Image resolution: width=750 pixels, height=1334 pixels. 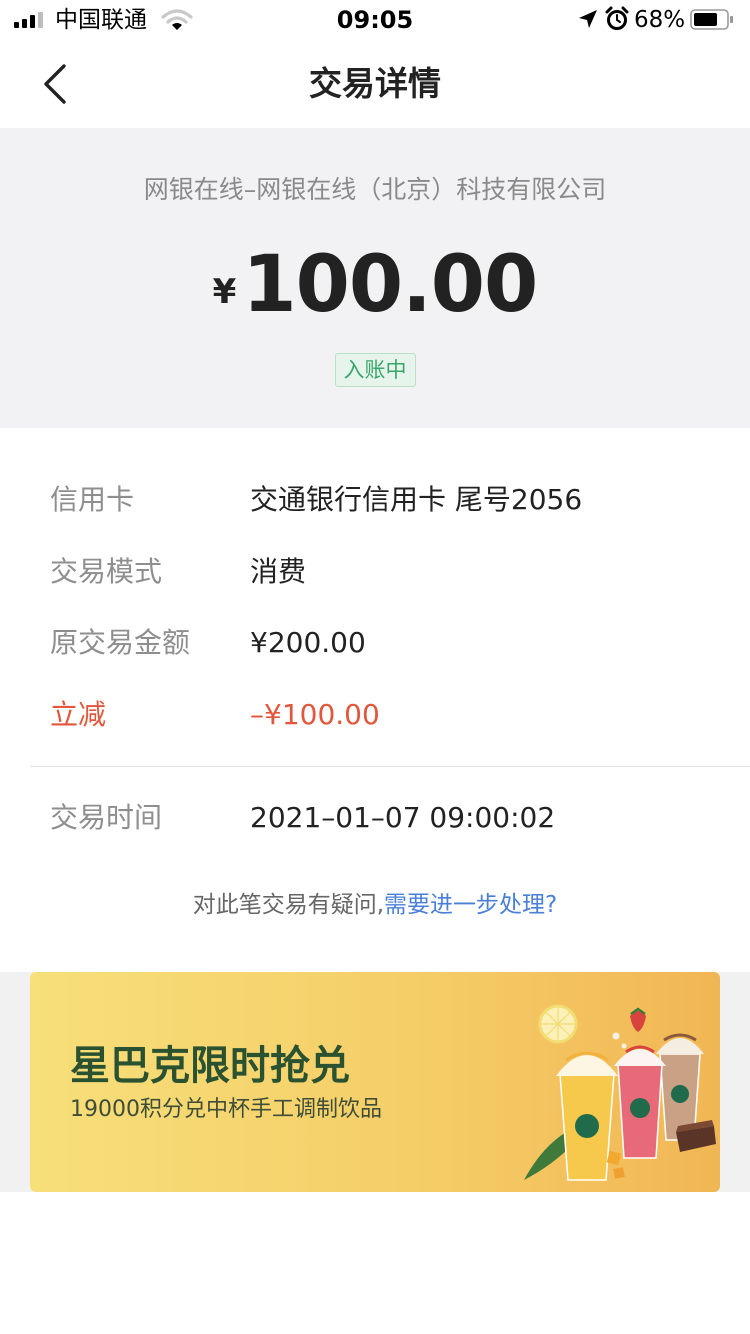 I want to click on detail-label: 原交易金额, so click(x=120, y=642).